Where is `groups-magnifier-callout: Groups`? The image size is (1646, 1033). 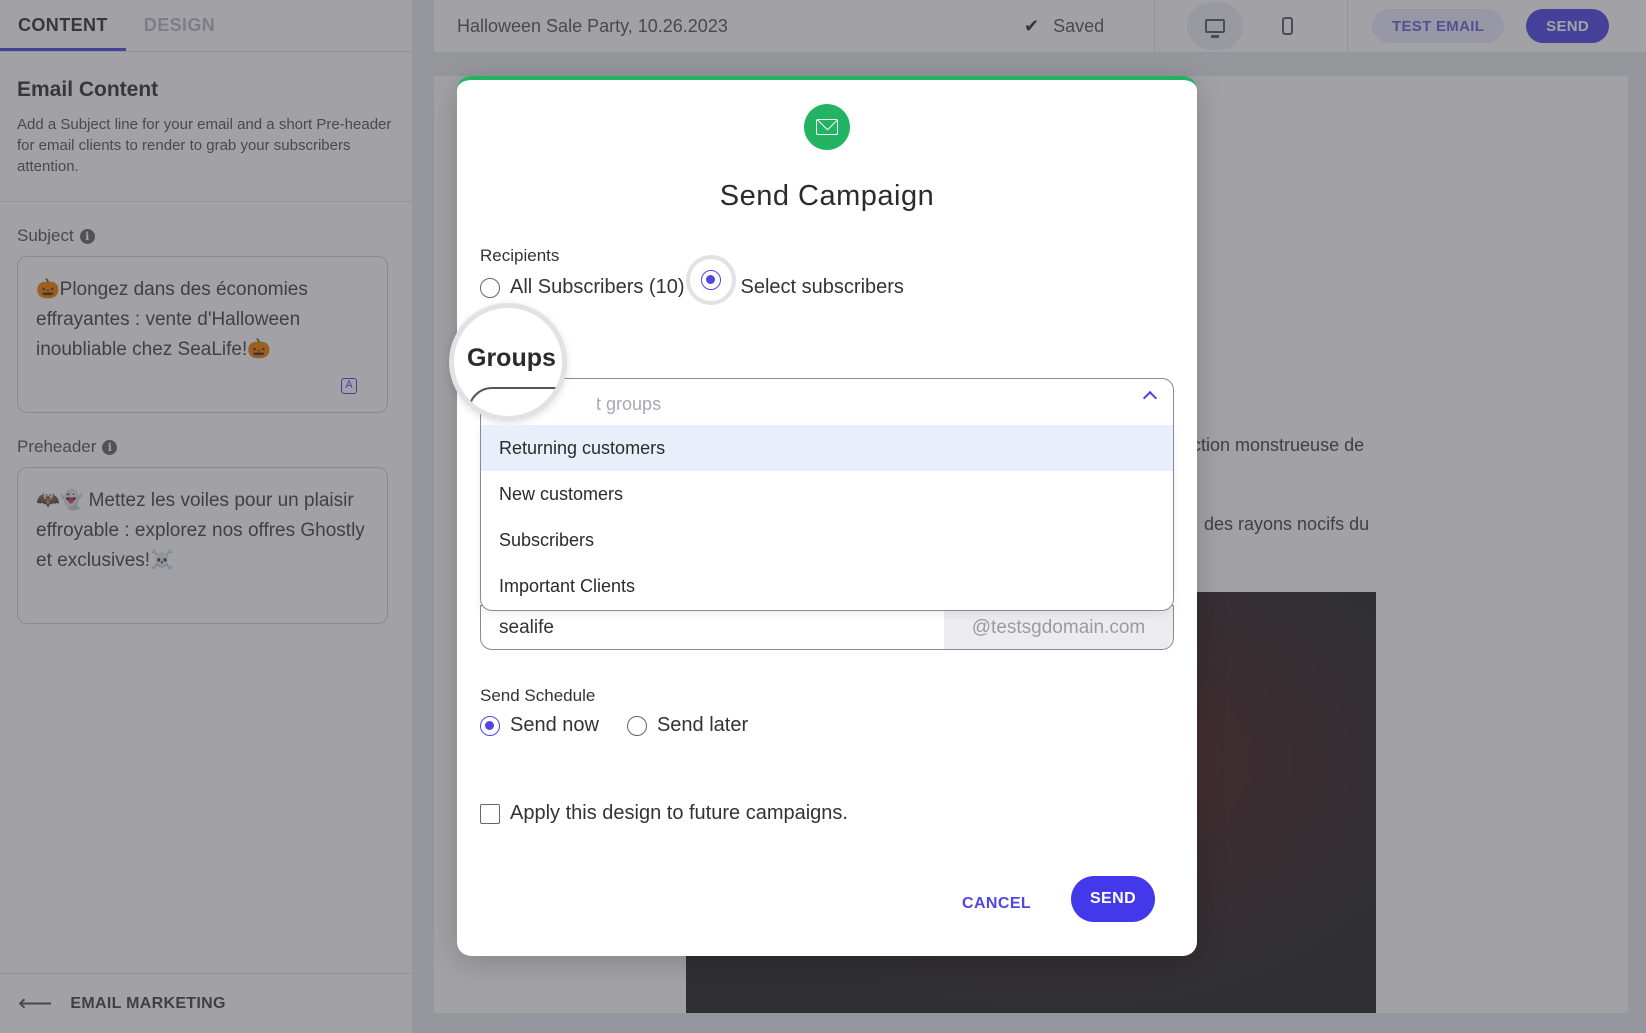
groups-magnifier-callout: Groups is located at coordinates (508, 362).